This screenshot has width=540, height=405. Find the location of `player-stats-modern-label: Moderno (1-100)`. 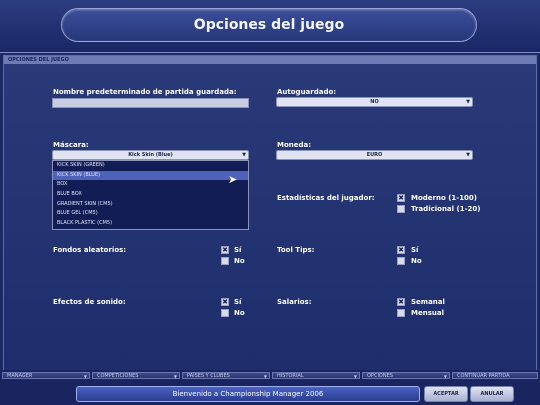

player-stats-modern-label: Moderno (1-100) is located at coordinates (444, 198).